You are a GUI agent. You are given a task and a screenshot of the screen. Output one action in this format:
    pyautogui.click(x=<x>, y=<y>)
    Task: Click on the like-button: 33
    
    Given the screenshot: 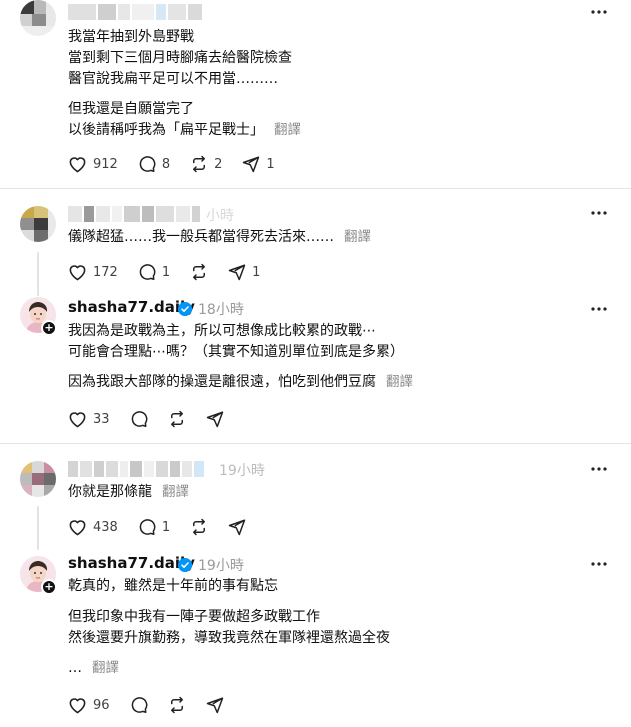 What is the action you would take?
    pyautogui.click(x=89, y=419)
    